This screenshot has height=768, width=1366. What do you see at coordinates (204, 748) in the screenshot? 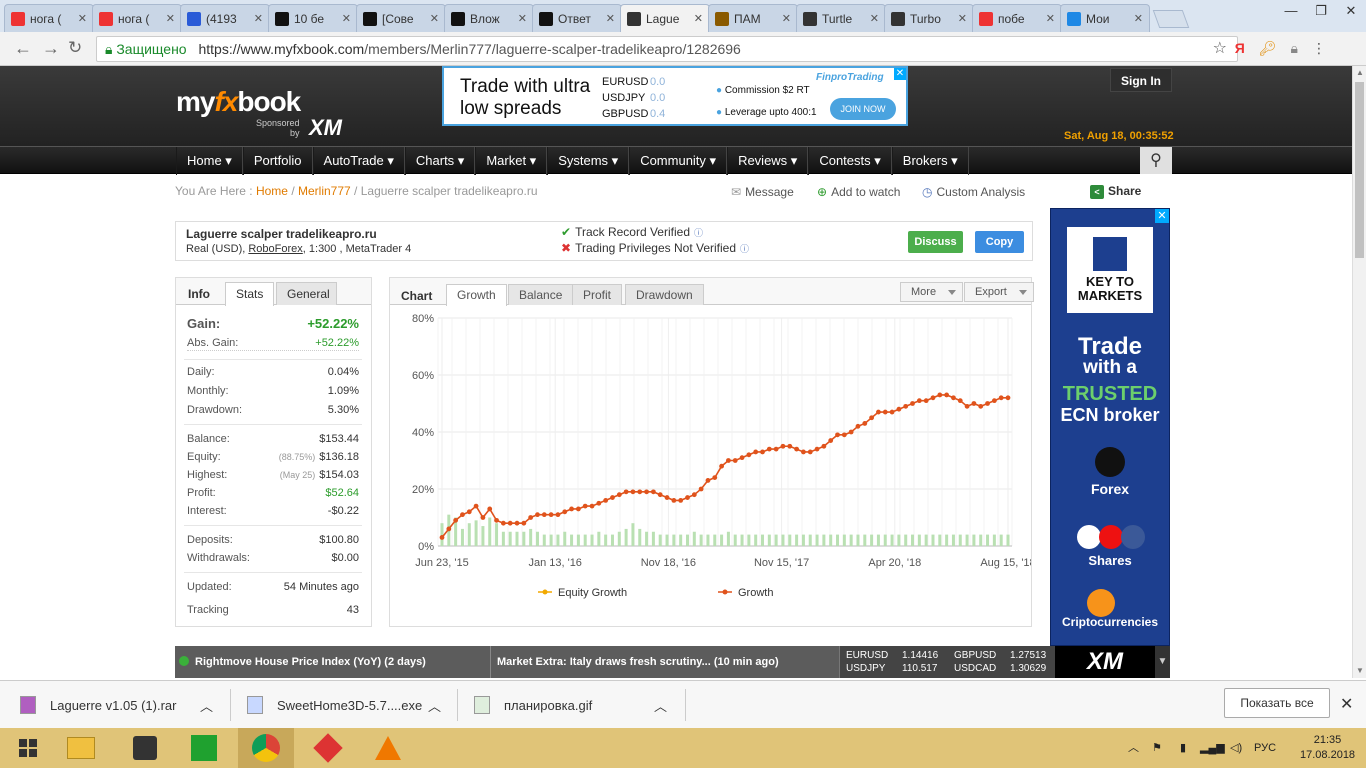
I see `store-icon` at bounding box center [204, 748].